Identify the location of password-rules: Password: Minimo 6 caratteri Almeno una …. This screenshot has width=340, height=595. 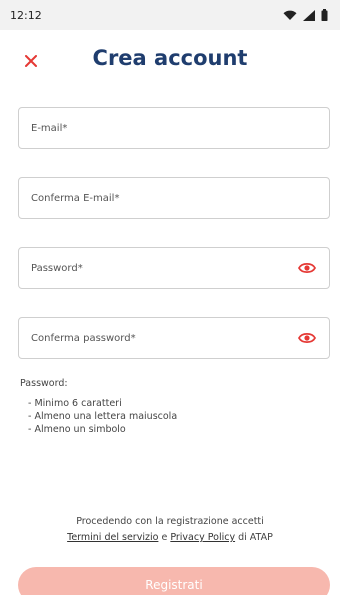
(98, 407).